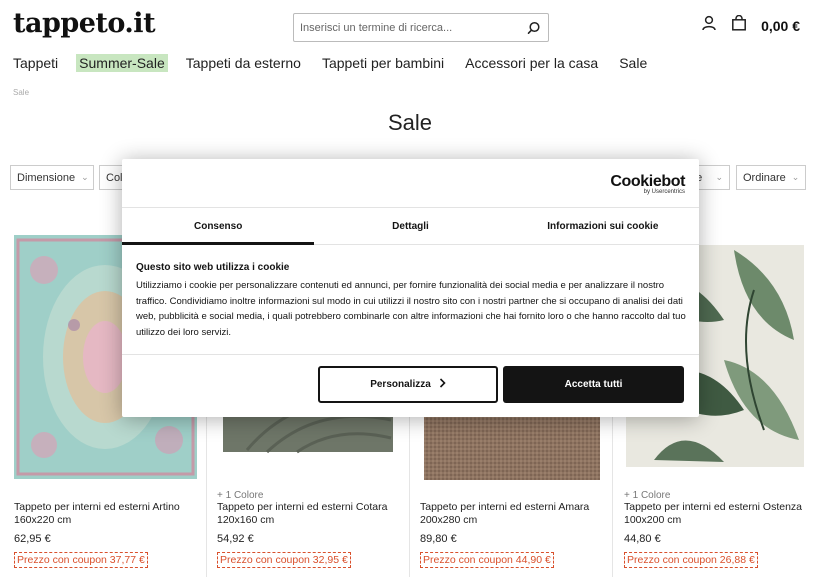  What do you see at coordinates (438, 539) in the screenshot?
I see `product-price: 89,80 €` at bounding box center [438, 539].